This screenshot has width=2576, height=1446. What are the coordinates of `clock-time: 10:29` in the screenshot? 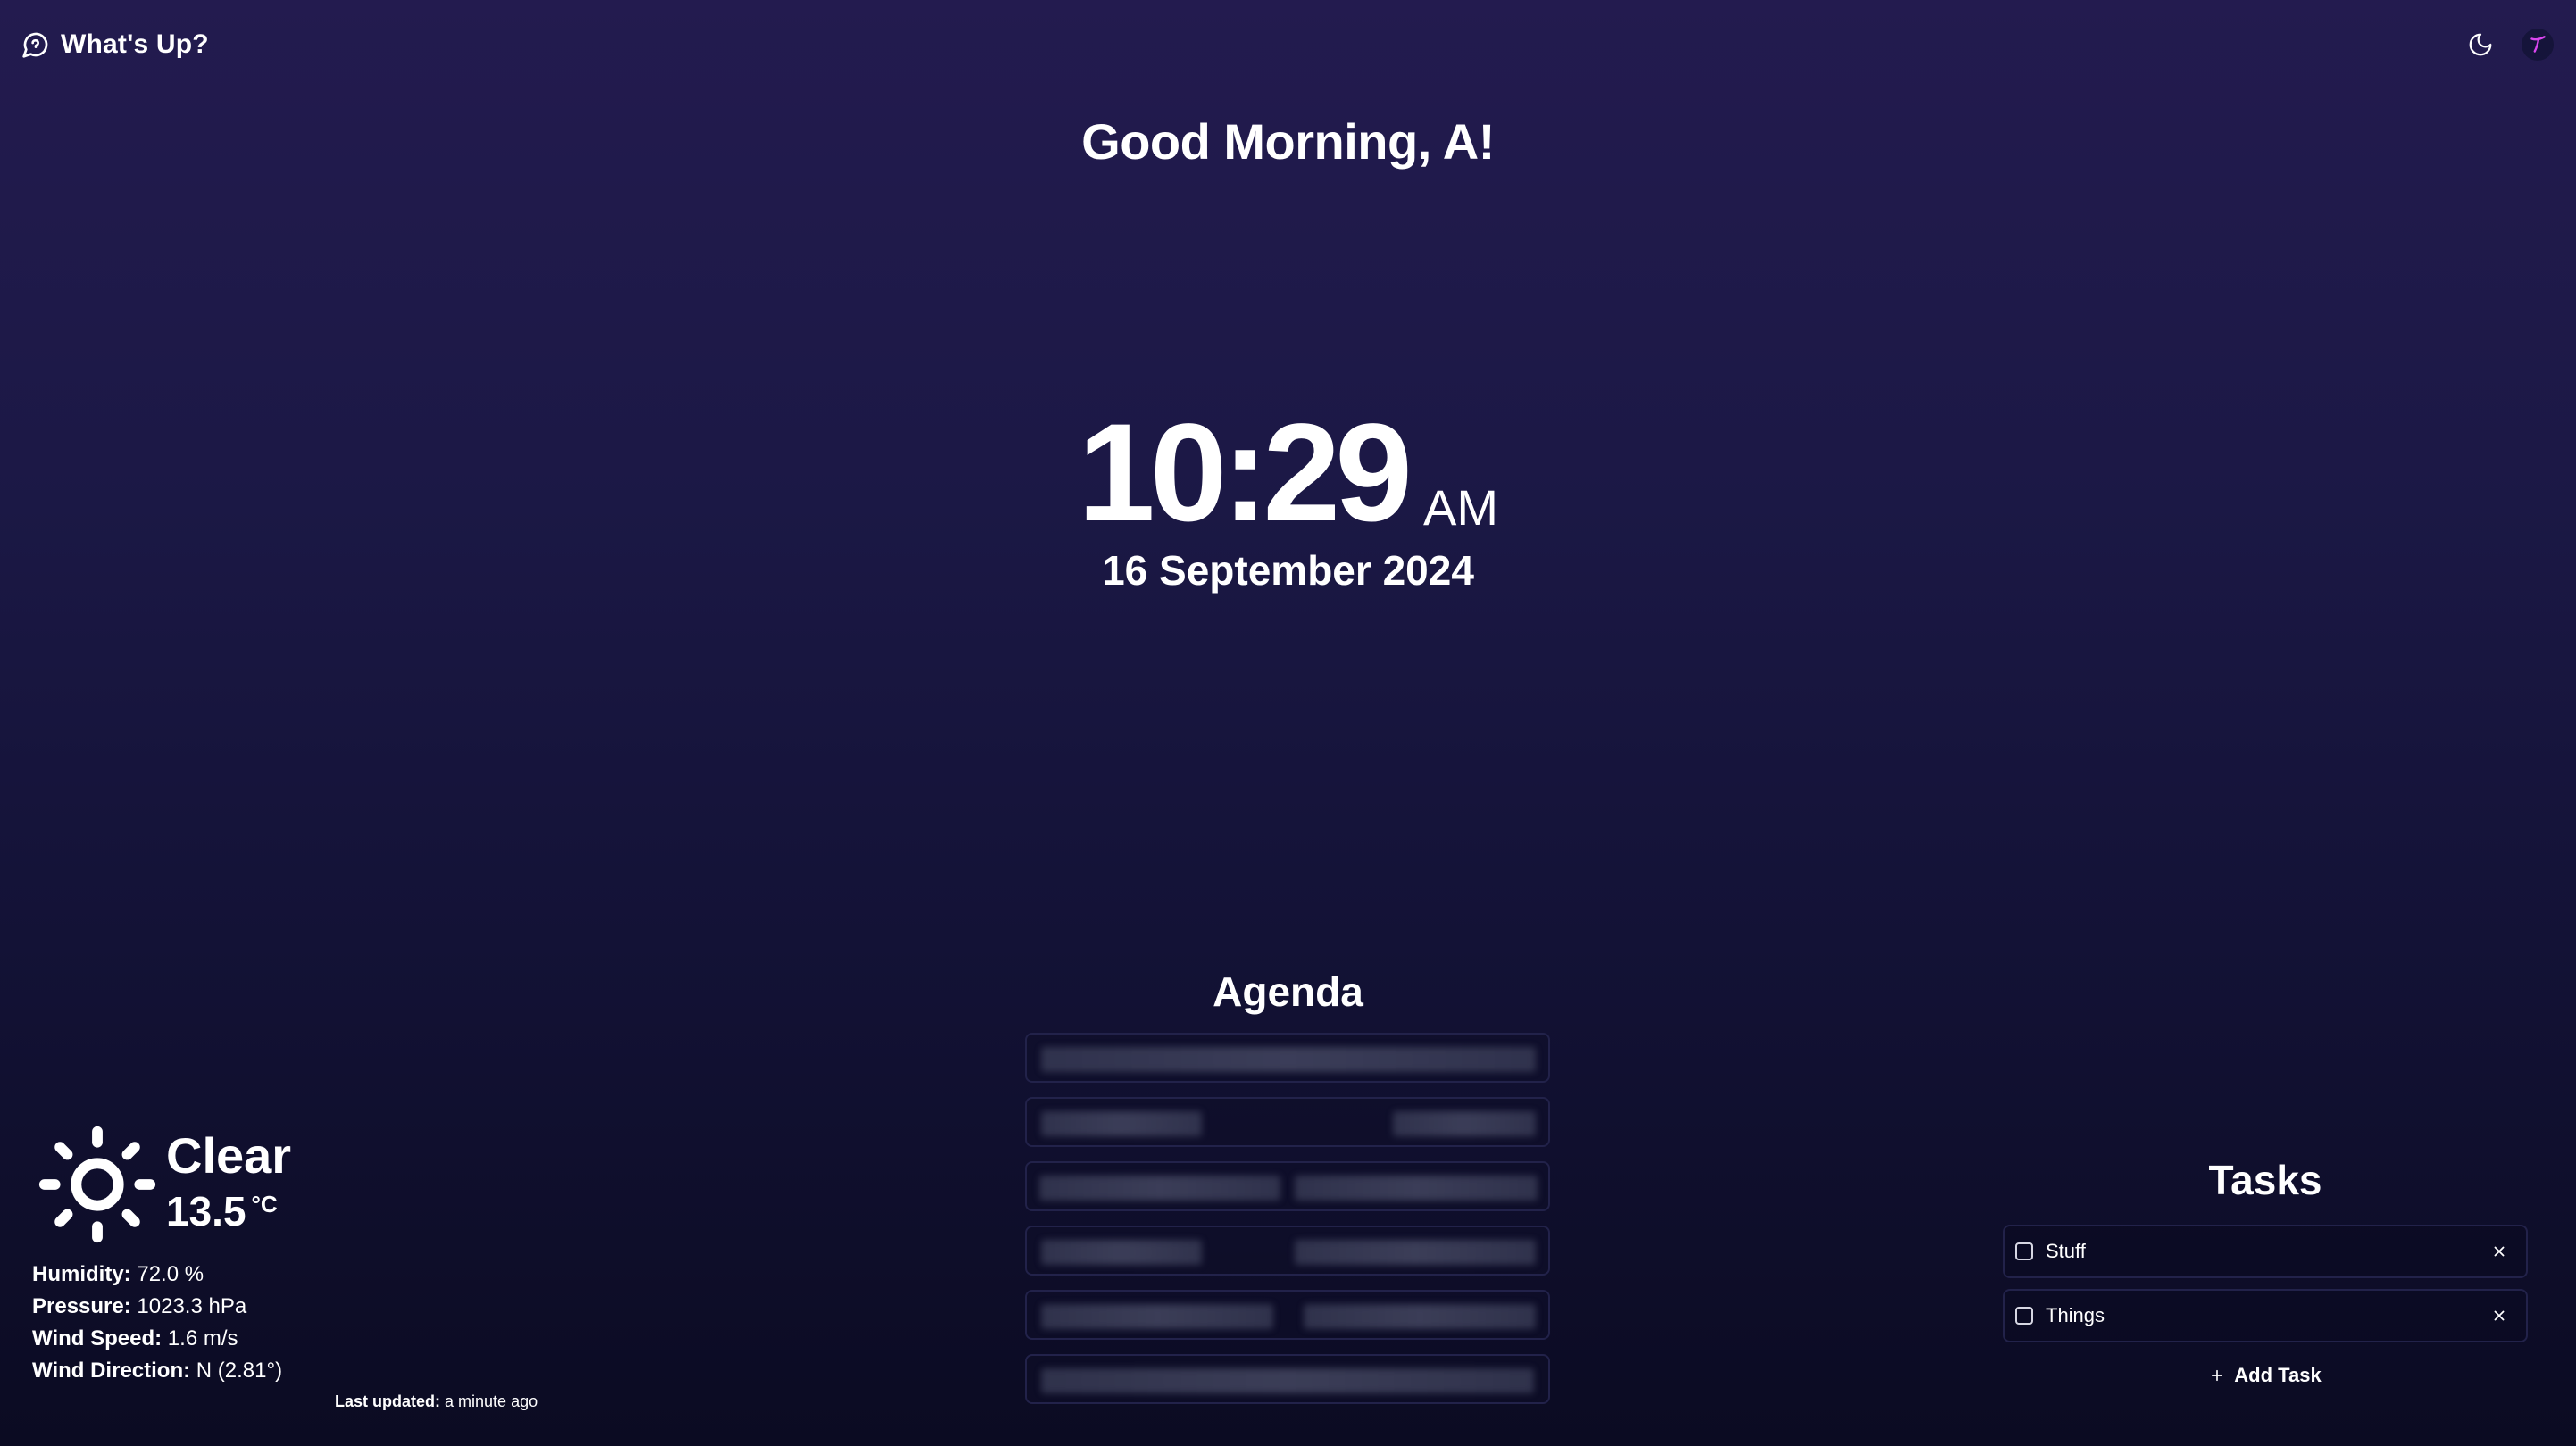 It's located at (1245, 473).